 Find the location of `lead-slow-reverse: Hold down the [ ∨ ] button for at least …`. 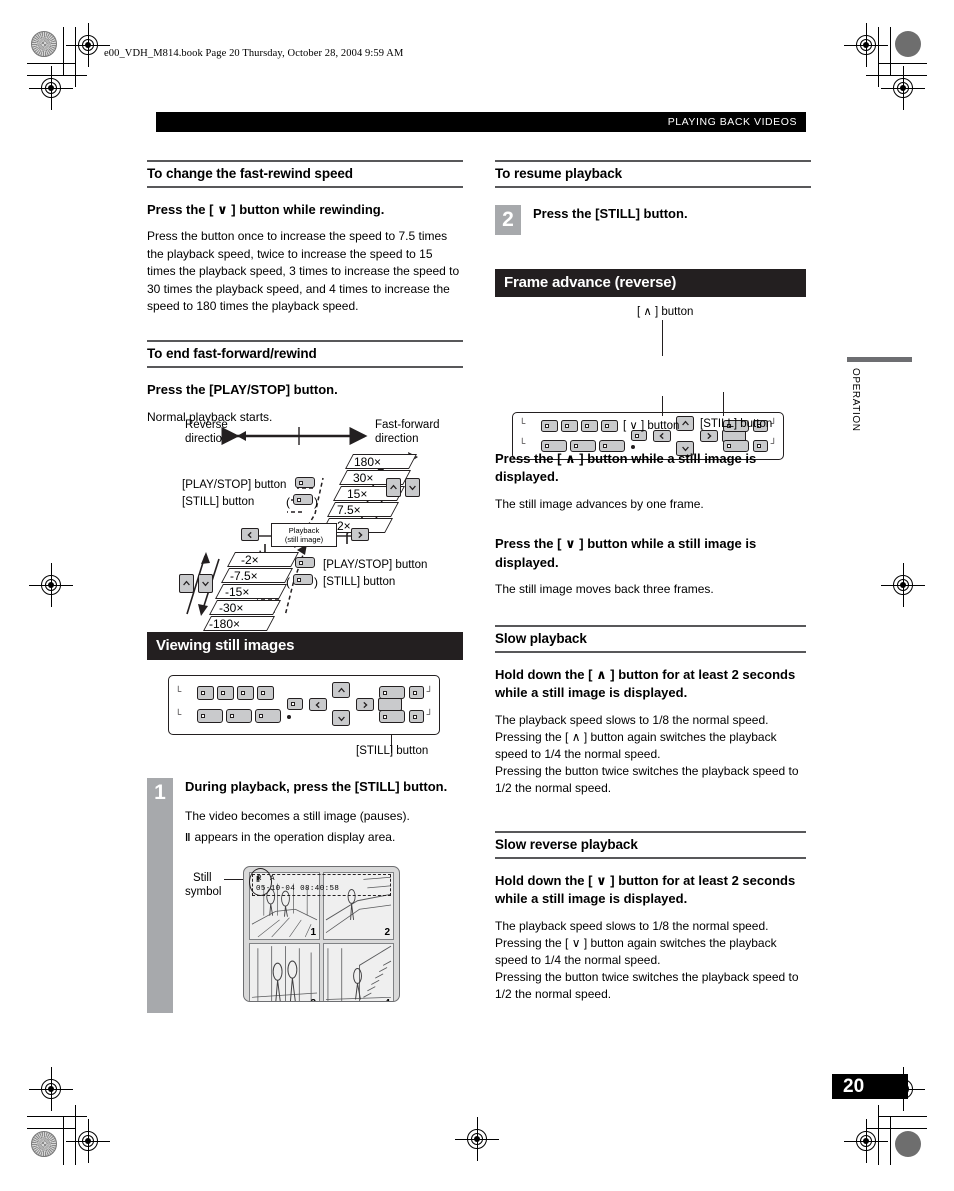

lead-slow-reverse: Hold down the [ ∨ ] button for at least … is located at coordinates (645, 889).